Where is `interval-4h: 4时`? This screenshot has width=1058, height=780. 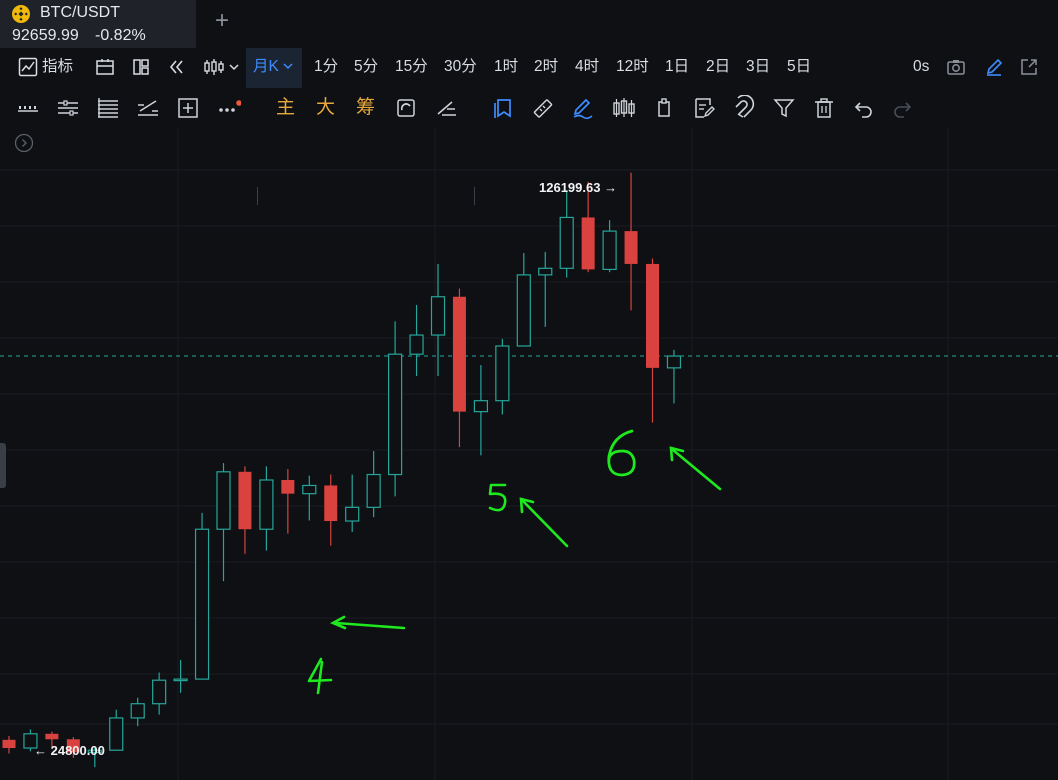
interval-4h: 4时 is located at coordinates (587, 68).